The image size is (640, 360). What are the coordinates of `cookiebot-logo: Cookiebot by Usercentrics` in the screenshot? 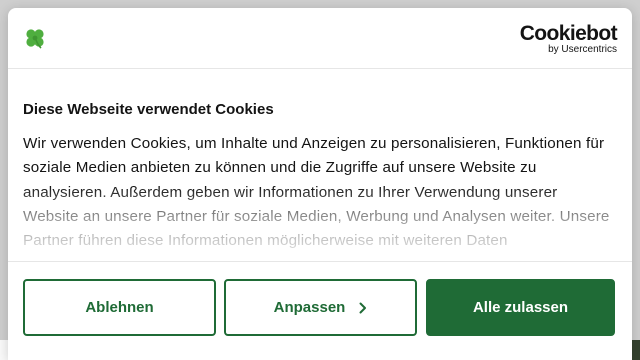 It's located at (568, 39).